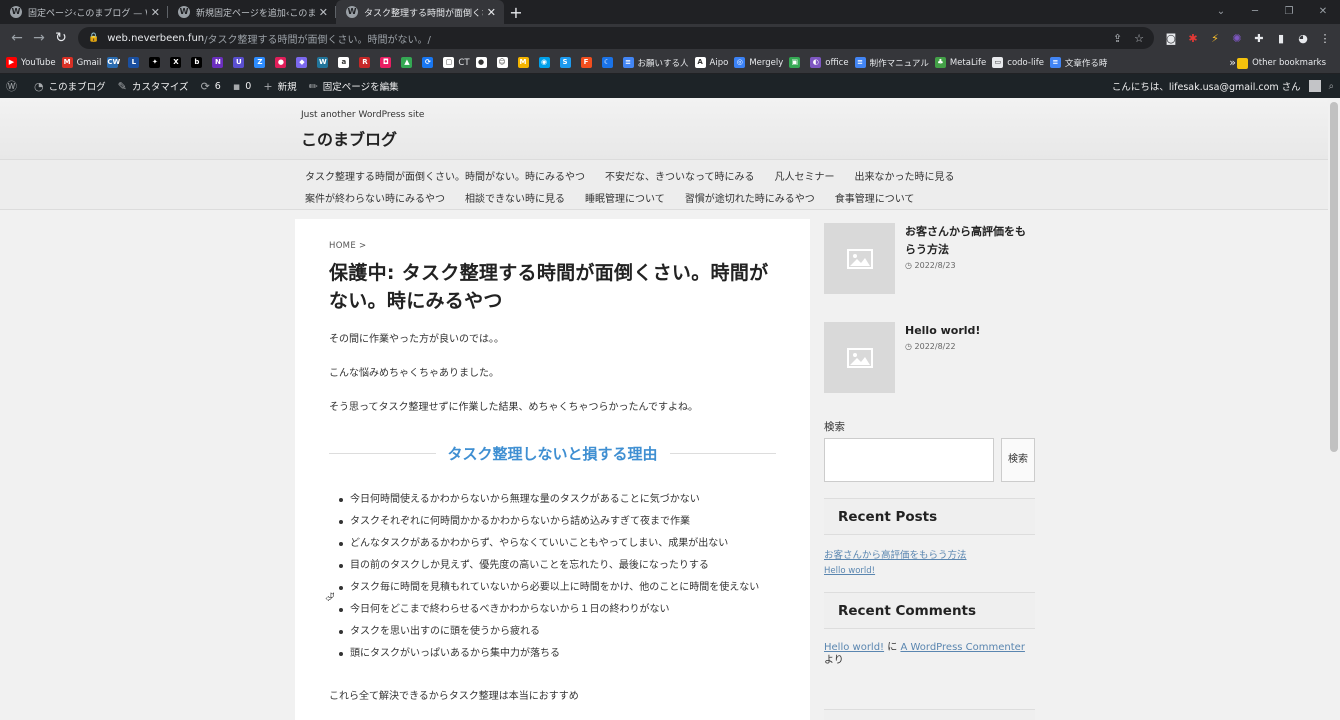 The width and height of the screenshot is (1340, 720). What do you see at coordinates (655, 63) in the screenshot?
I see `bookmark-item: ≡ お願いする人` at bounding box center [655, 63].